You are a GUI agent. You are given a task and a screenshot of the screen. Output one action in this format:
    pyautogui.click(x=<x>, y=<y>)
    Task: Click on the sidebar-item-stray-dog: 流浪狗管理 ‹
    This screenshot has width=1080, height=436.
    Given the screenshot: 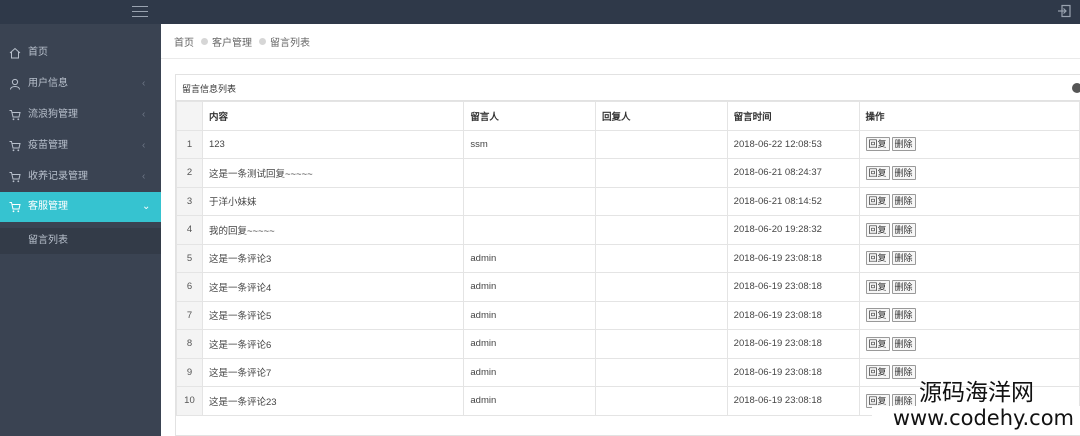 What is the action you would take?
    pyautogui.click(x=80, y=115)
    